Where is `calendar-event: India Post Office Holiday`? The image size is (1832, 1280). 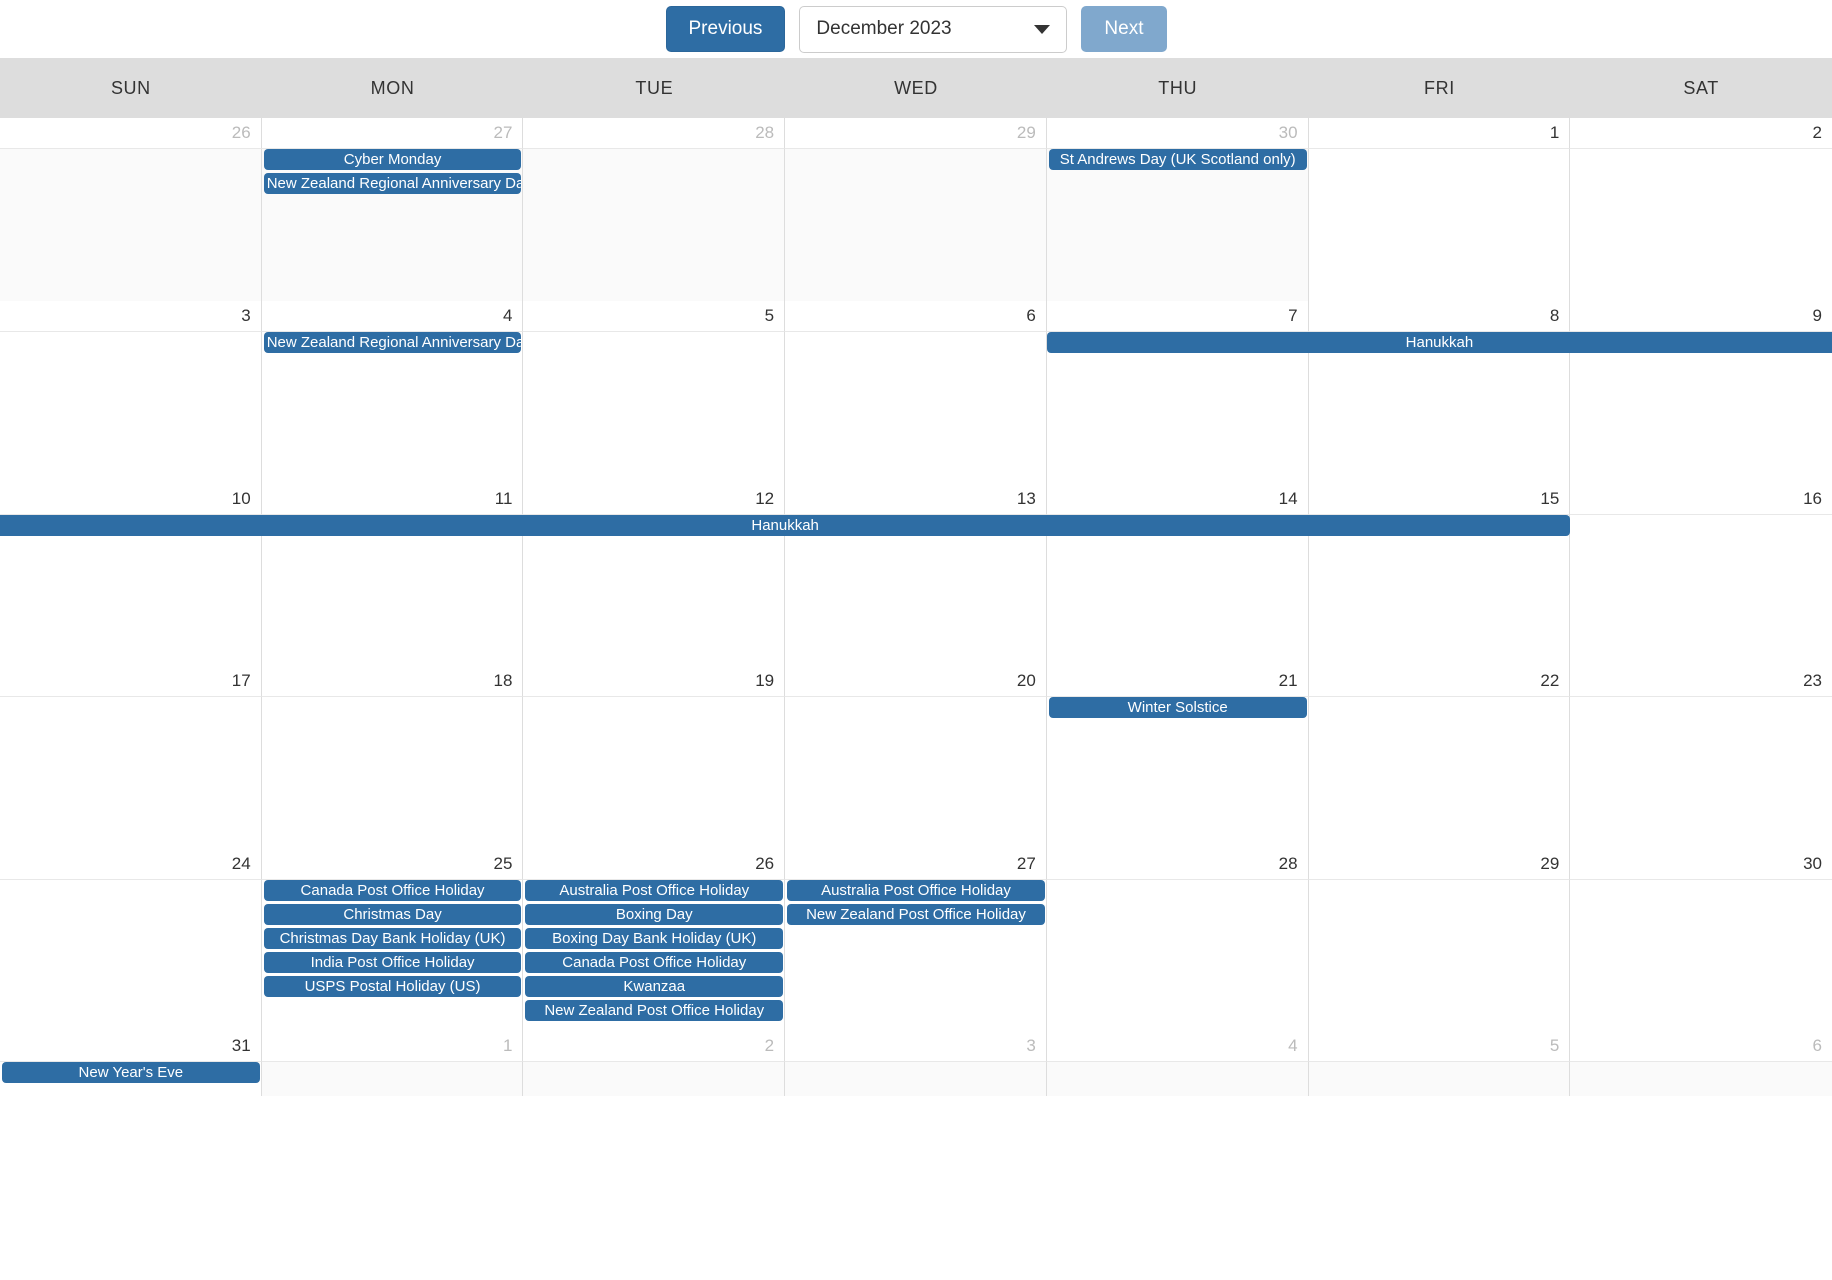 calendar-event: India Post Office Holiday is located at coordinates (392, 962).